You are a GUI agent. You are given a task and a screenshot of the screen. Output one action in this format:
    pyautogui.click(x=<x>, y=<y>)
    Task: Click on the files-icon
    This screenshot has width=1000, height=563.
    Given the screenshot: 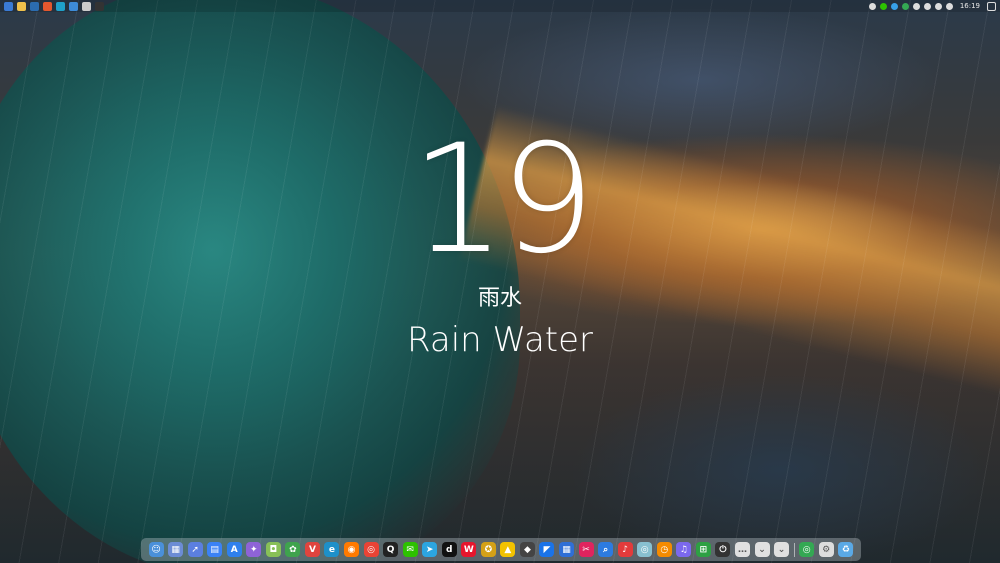 What is the action you would take?
    pyautogui.click(x=21, y=6)
    